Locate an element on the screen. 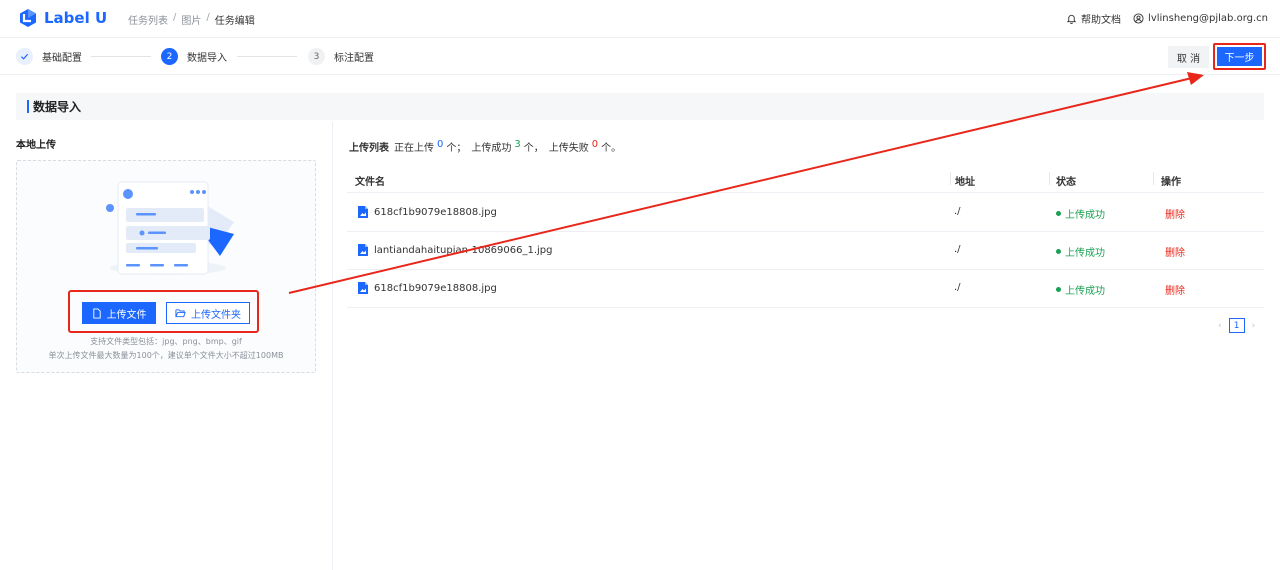  pagination: ‹ 1 › is located at coordinates (1236, 325).